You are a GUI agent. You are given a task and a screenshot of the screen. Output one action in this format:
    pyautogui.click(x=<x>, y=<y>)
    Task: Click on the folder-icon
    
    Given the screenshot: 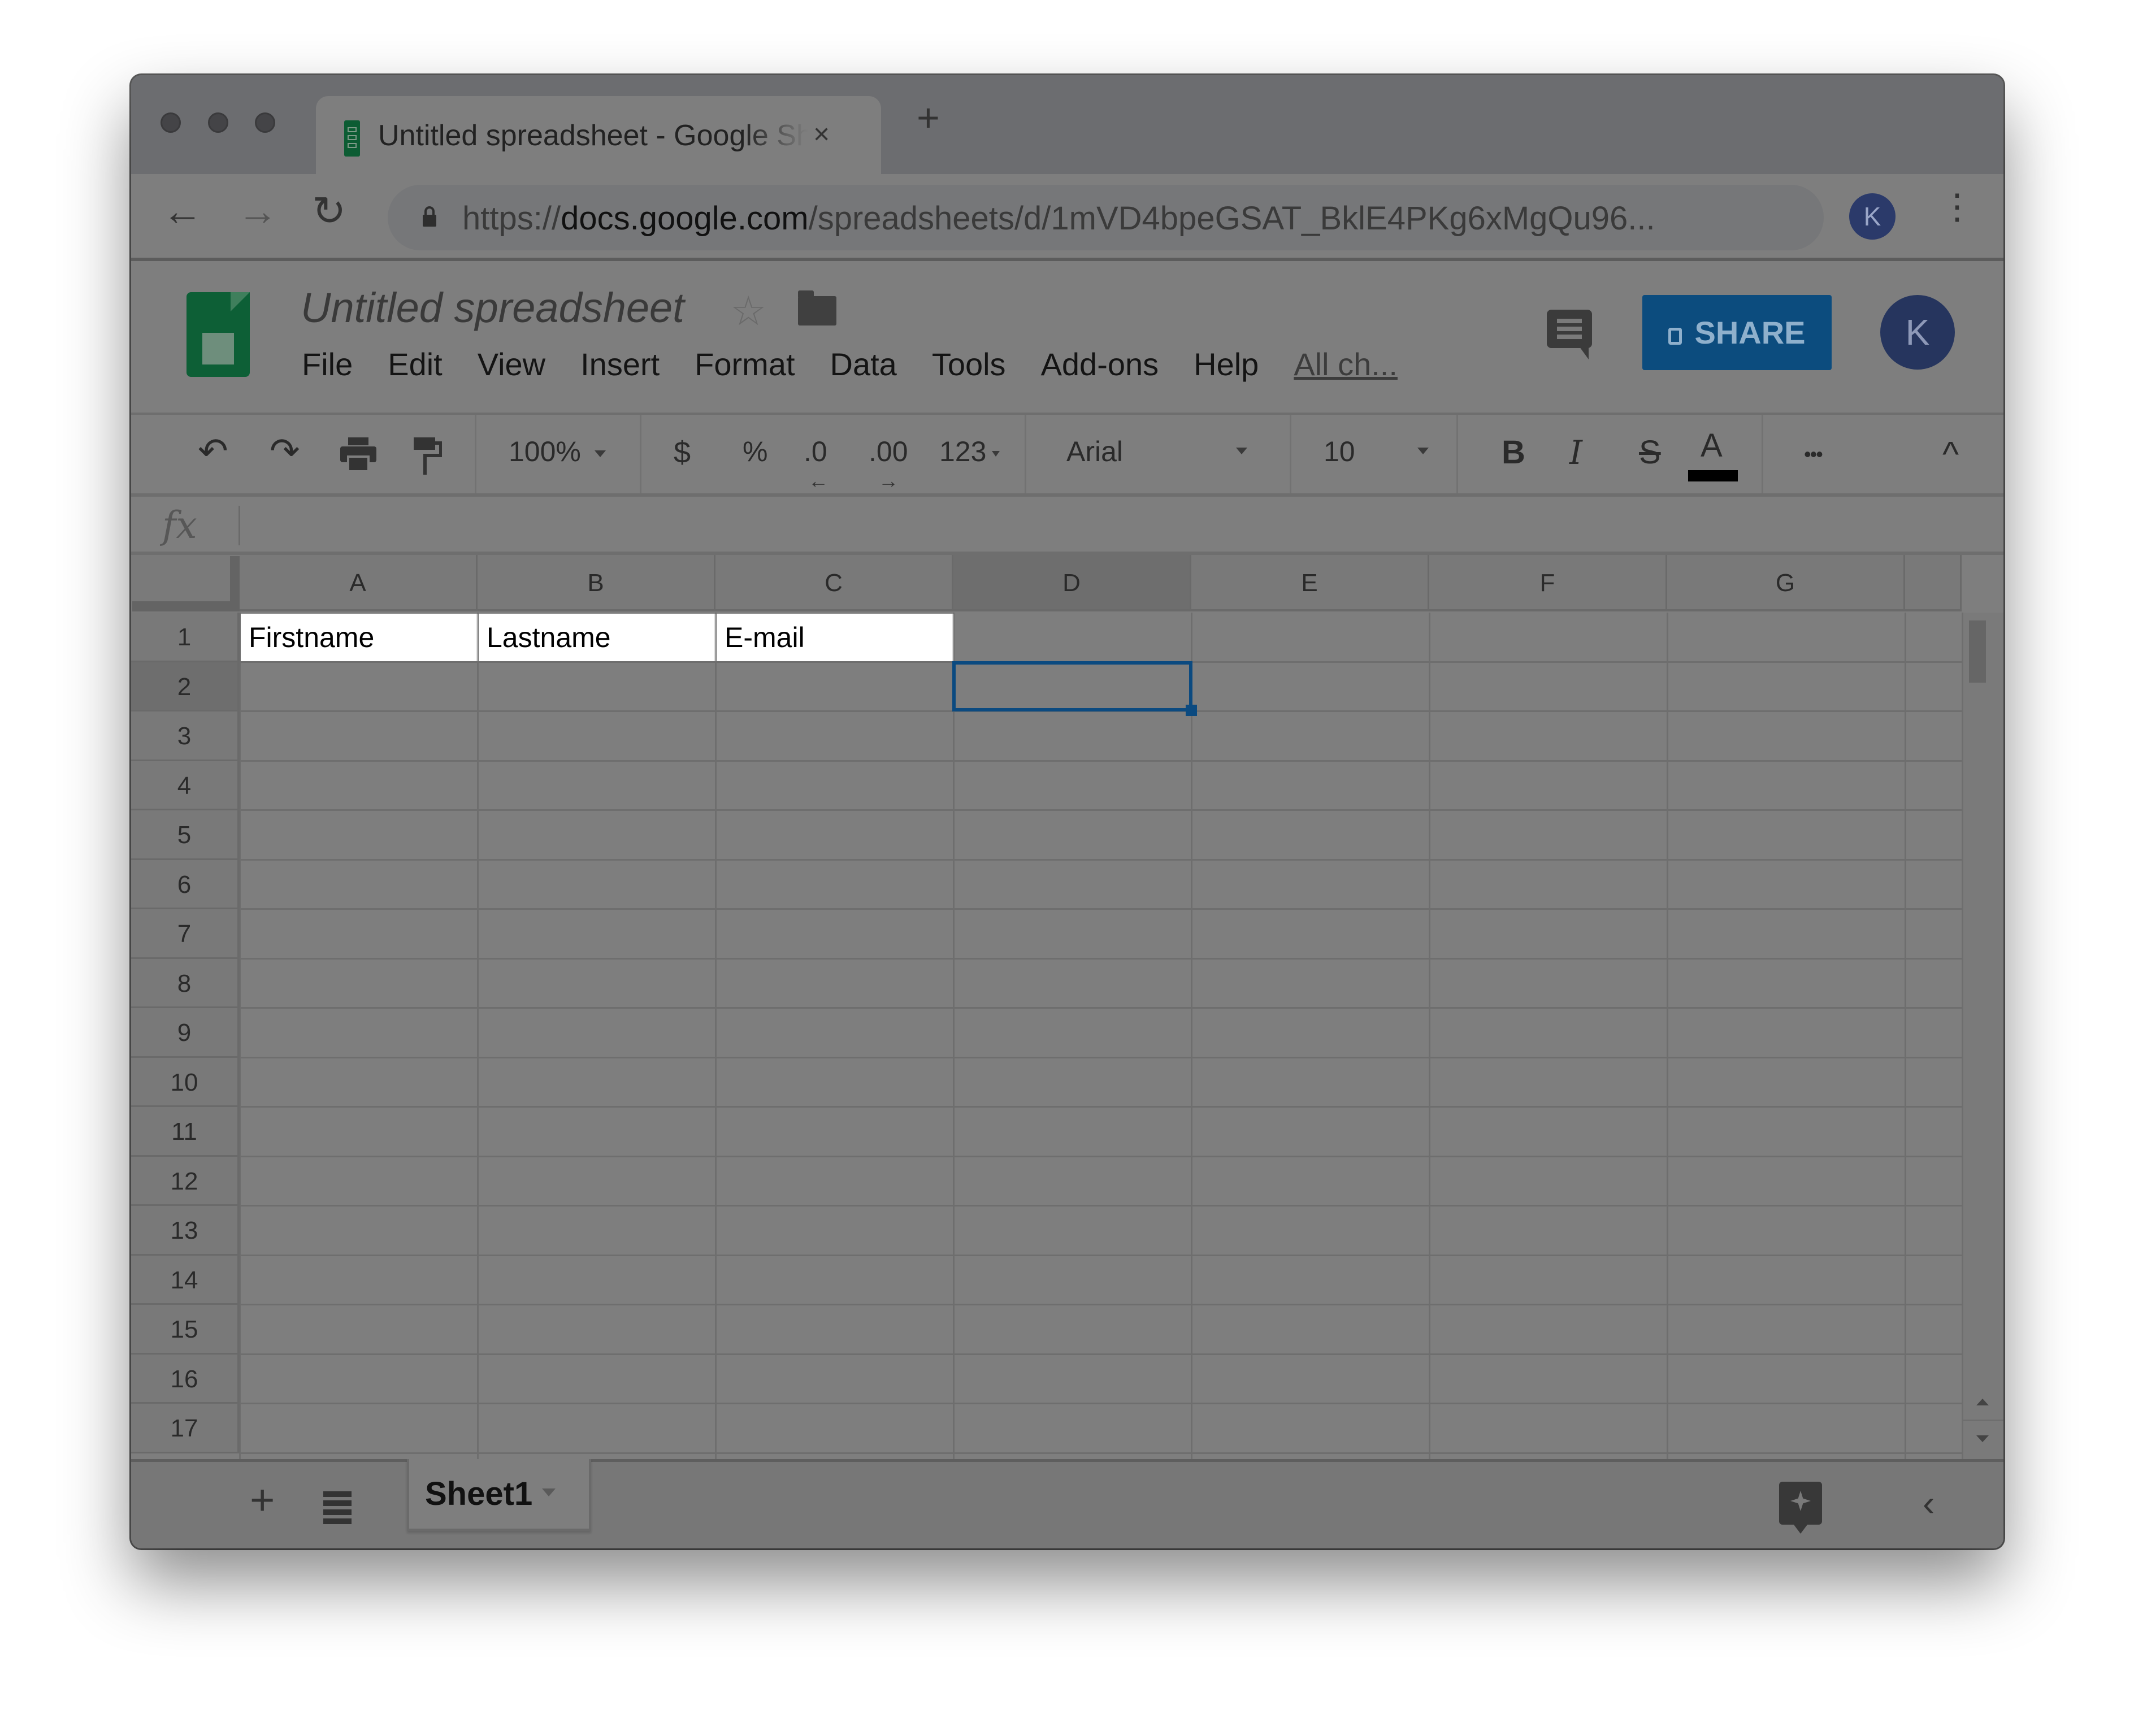 What is the action you would take?
    pyautogui.click(x=817, y=308)
    